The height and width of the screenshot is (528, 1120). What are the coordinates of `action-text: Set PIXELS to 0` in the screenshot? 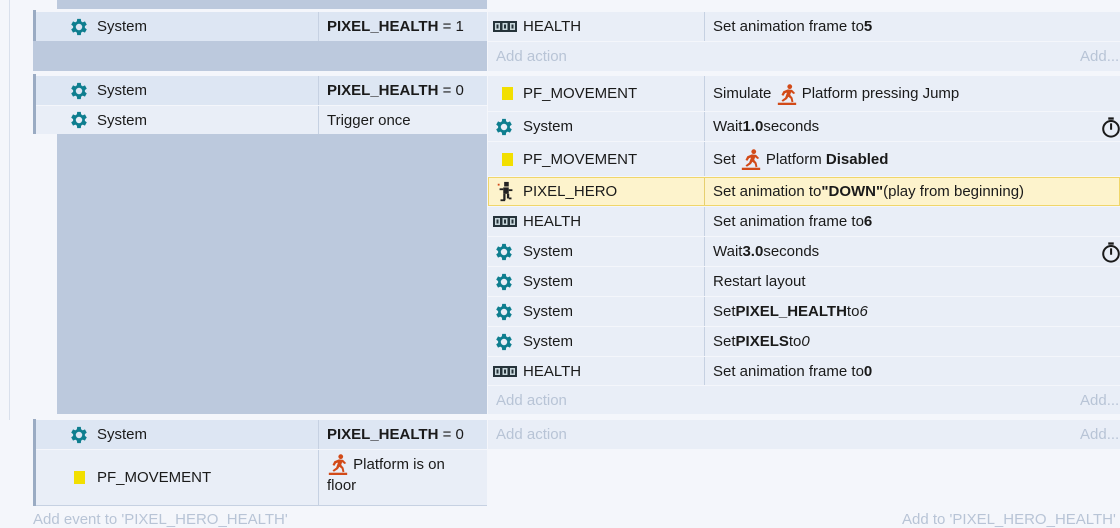 It's located at (761, 341).